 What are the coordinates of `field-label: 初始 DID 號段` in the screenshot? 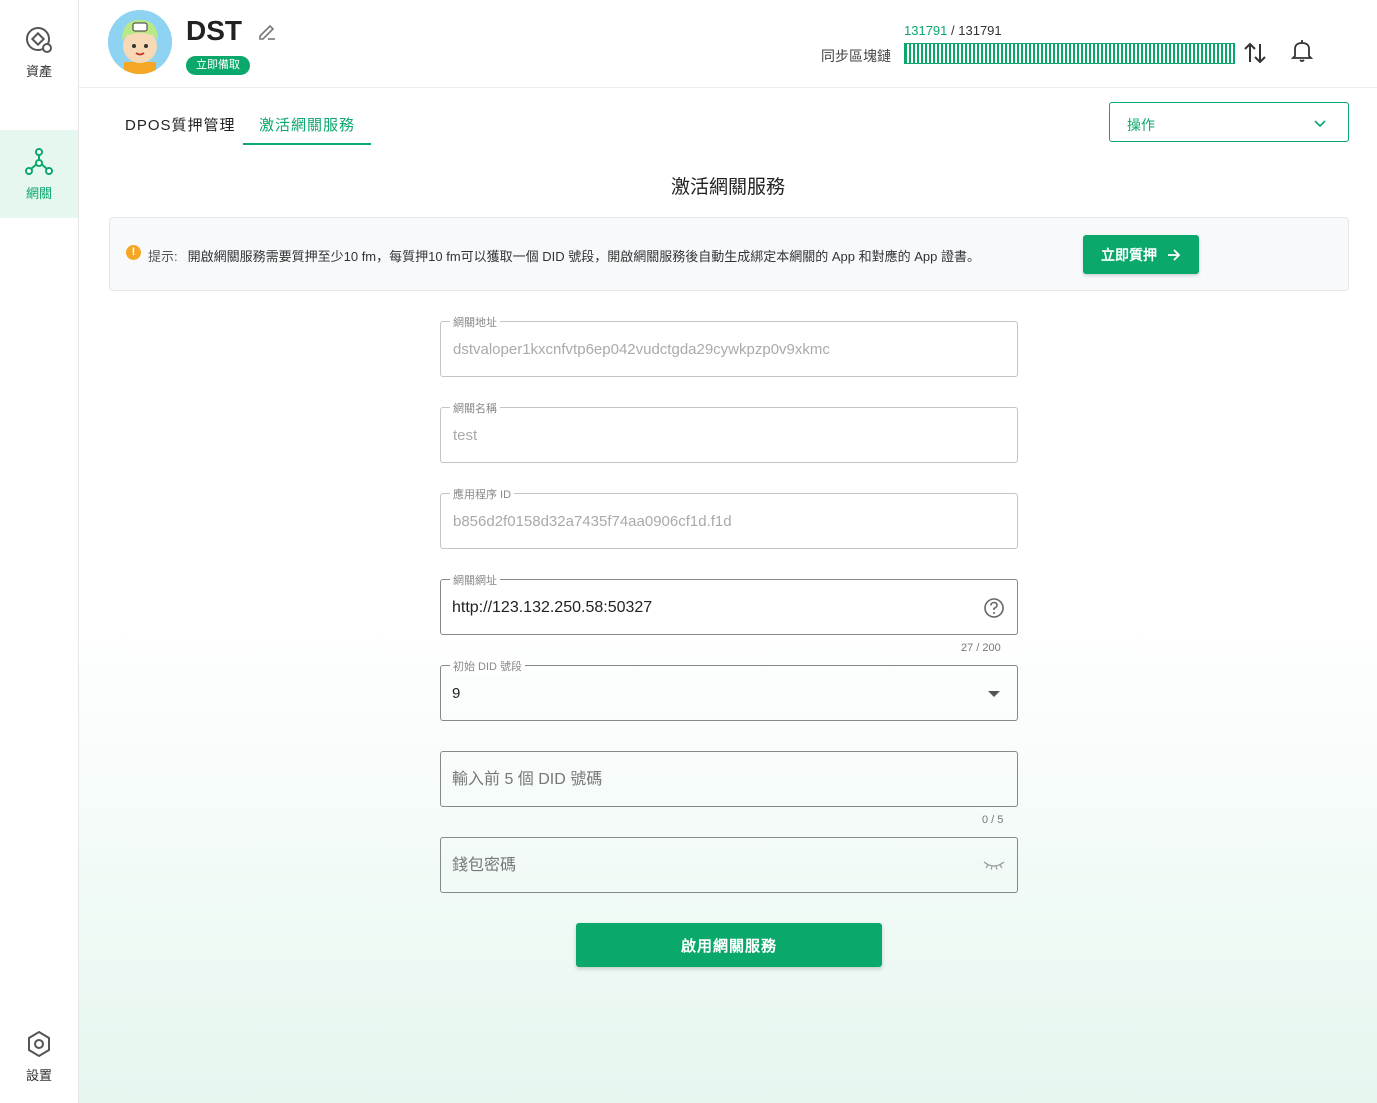 It's located at (488, 666).